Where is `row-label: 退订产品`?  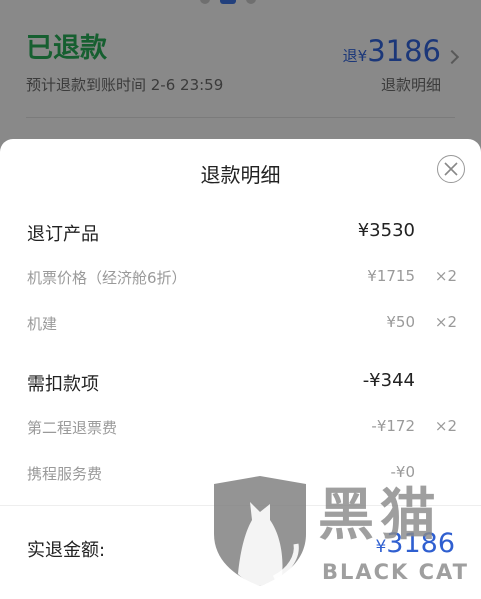
row-label: 退订产品 is located at coordinates (63, 234).